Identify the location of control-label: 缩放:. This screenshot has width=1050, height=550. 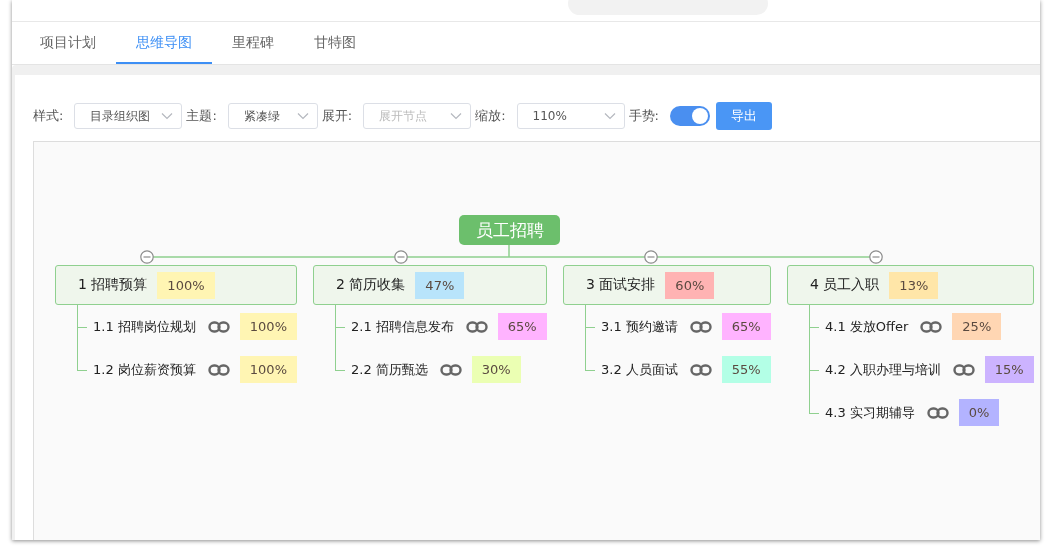
(490, 116).